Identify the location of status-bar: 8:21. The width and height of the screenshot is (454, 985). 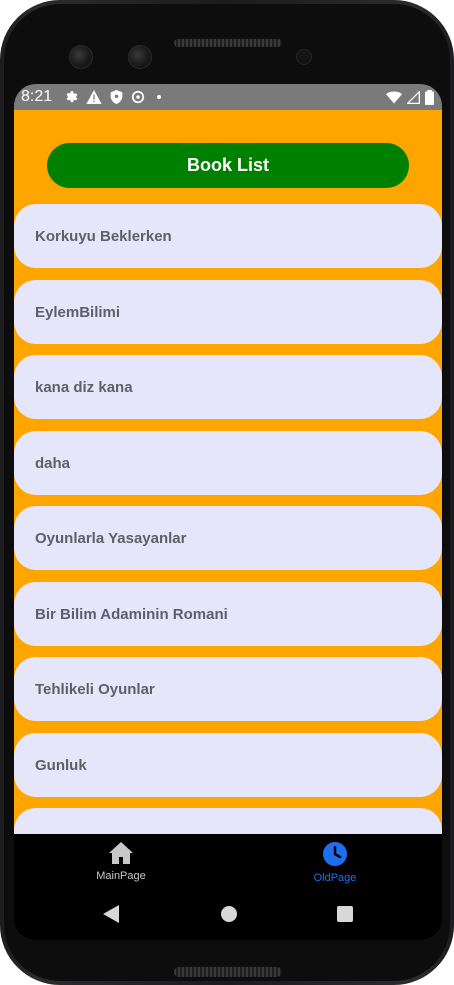
(228, 97).